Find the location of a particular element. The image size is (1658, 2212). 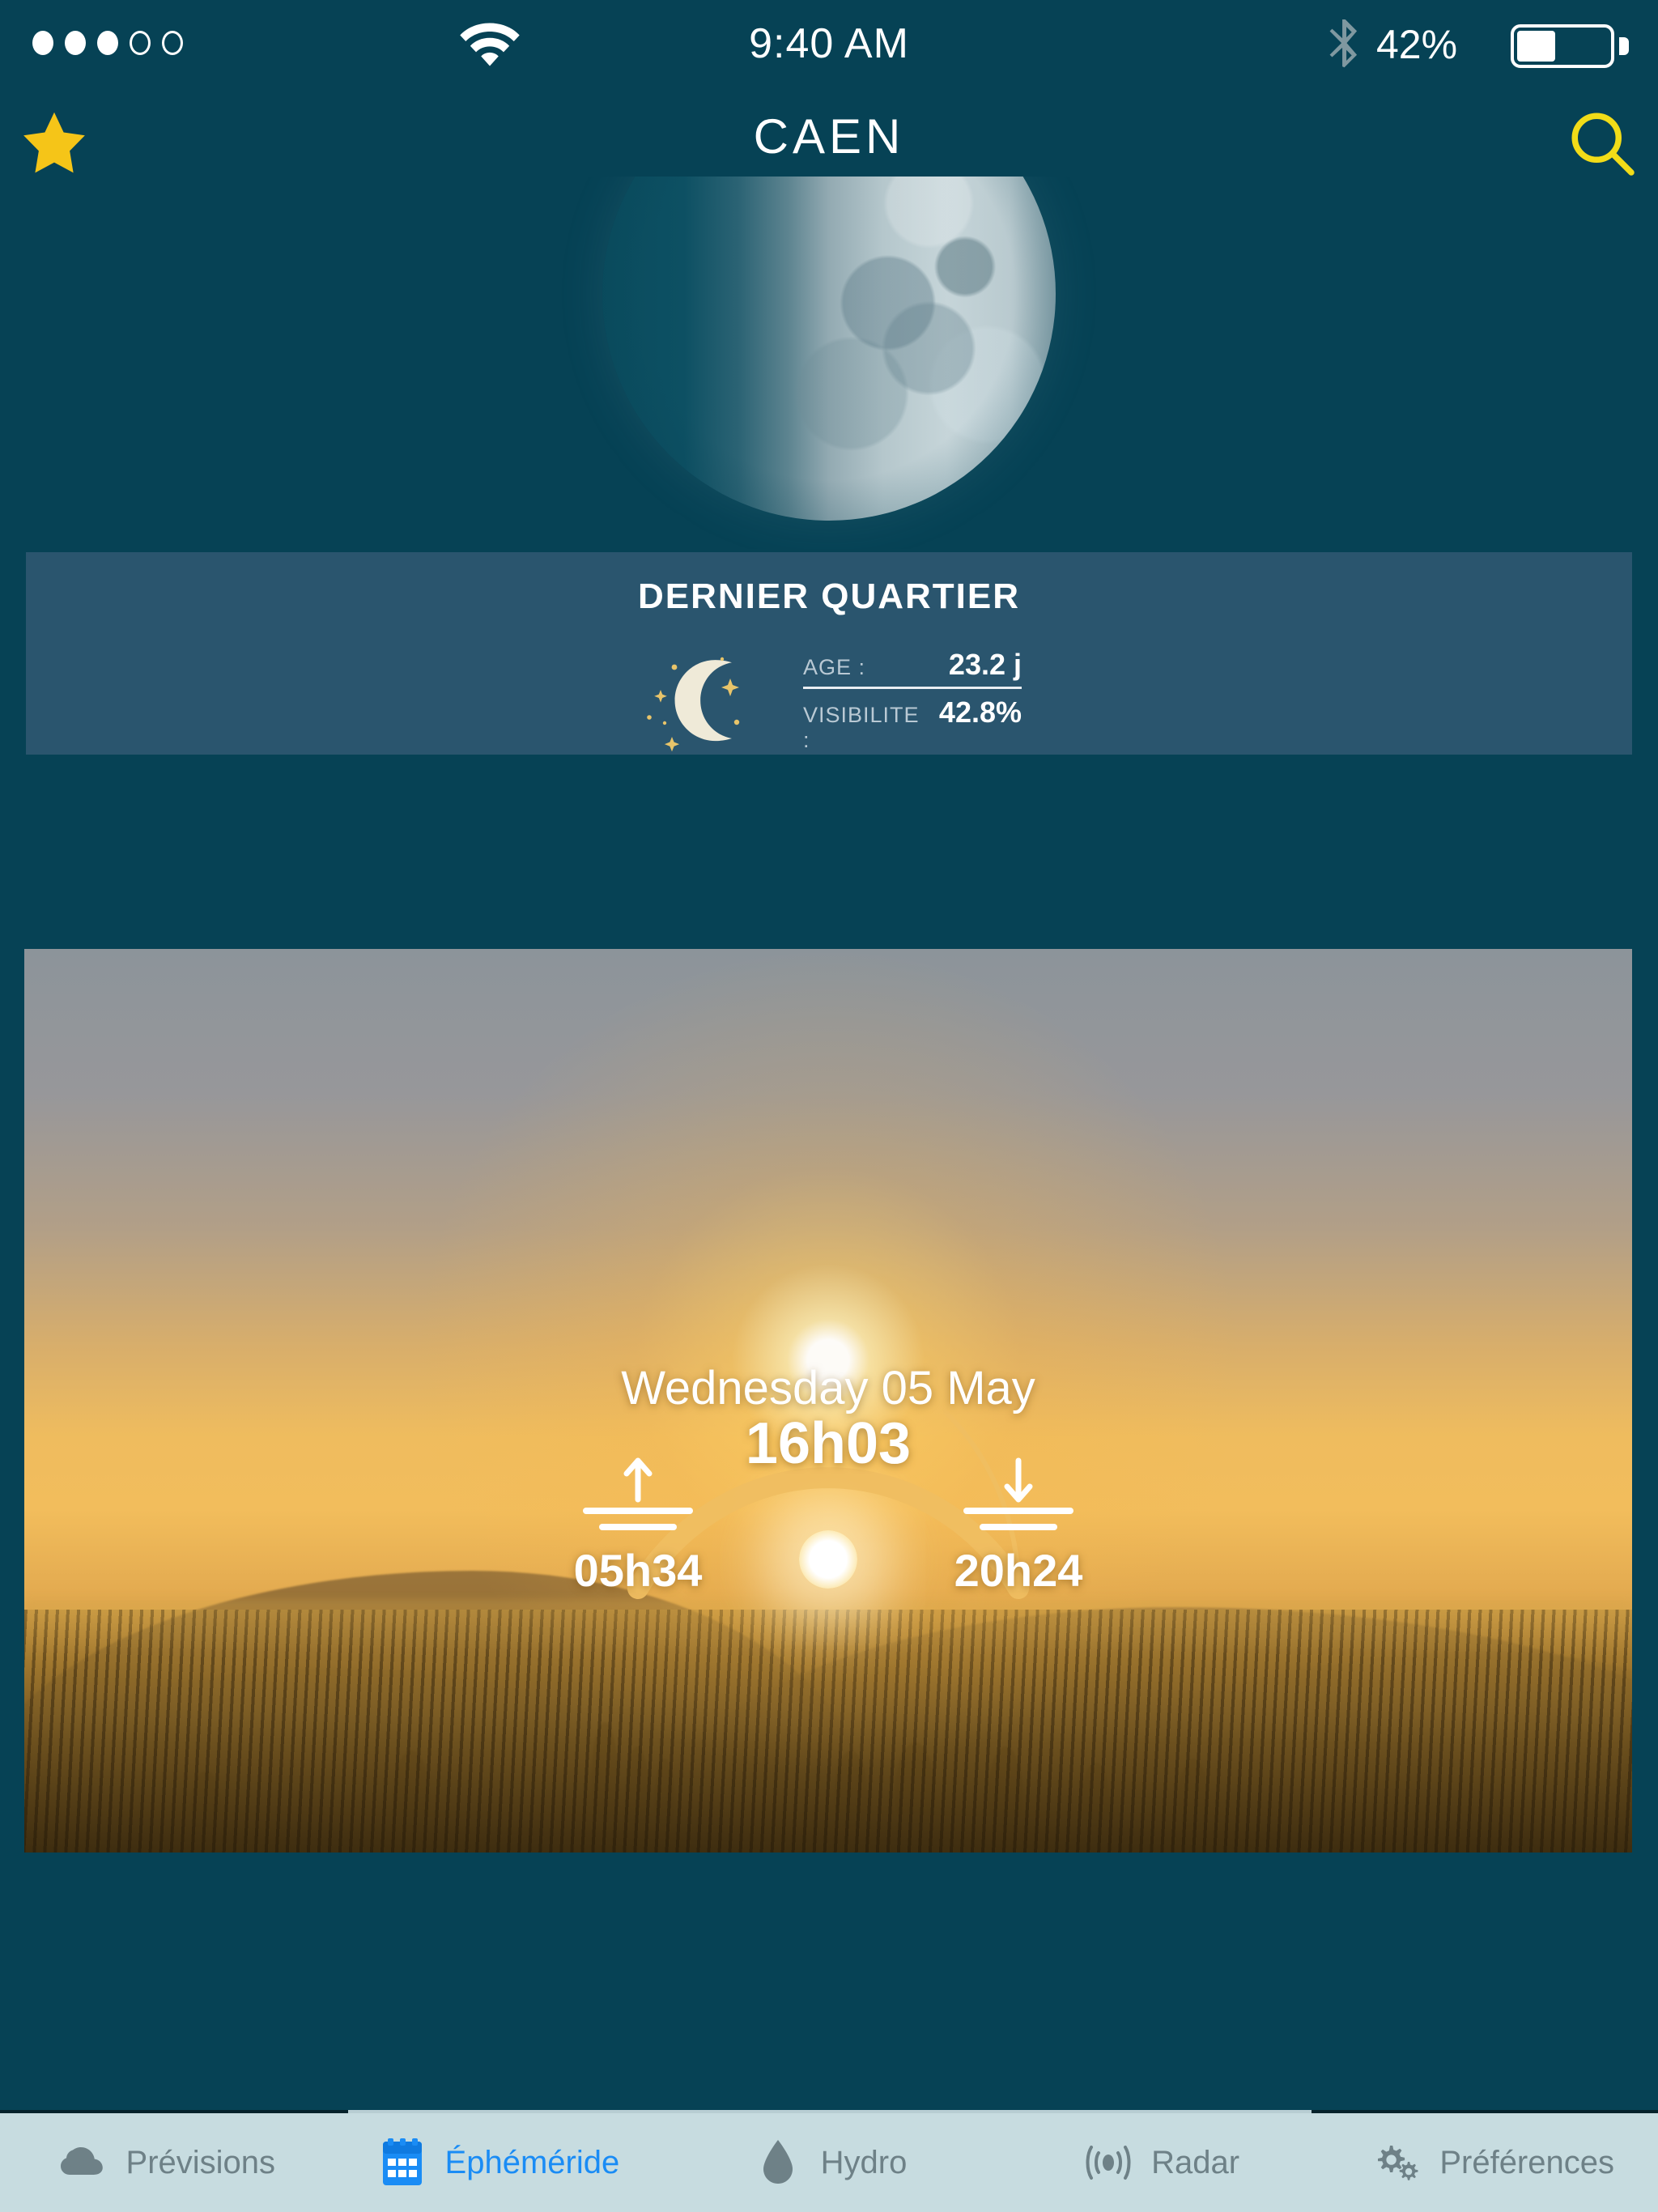

tab-hydro: Hydro is located at coordinates (829, 2163).